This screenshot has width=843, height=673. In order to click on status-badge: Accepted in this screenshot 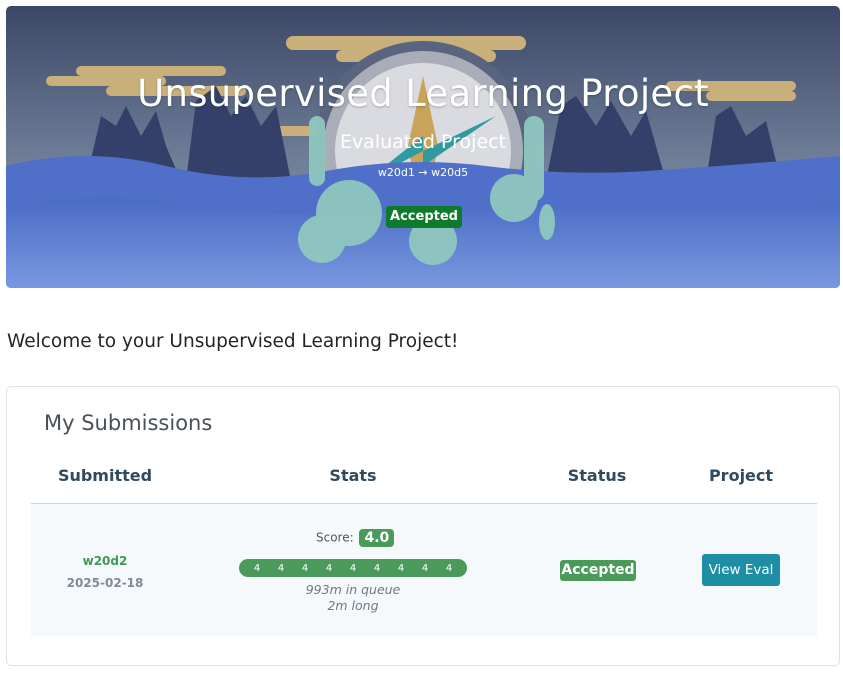, I will do `click(598, 570)`.